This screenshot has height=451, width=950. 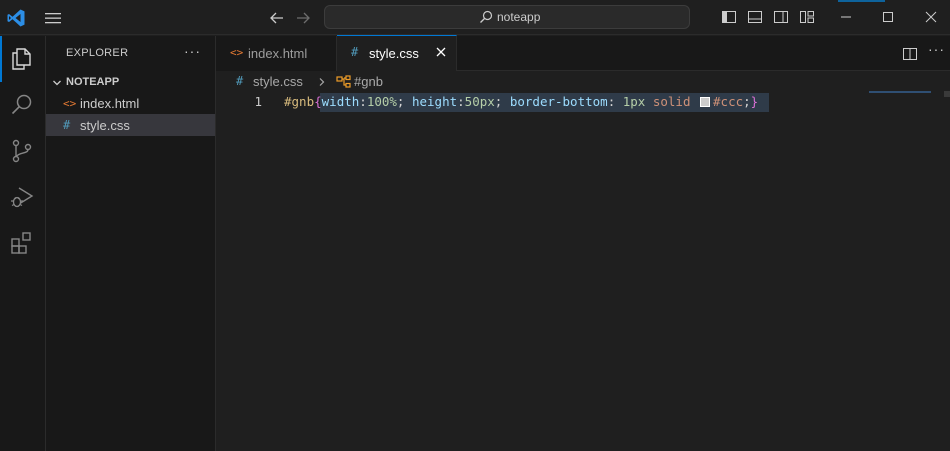 What do you see at coordinates (729, 17) in the screenshot?
I see `toggle-primary-sidebar-icon` at bounding box center [729, 17].